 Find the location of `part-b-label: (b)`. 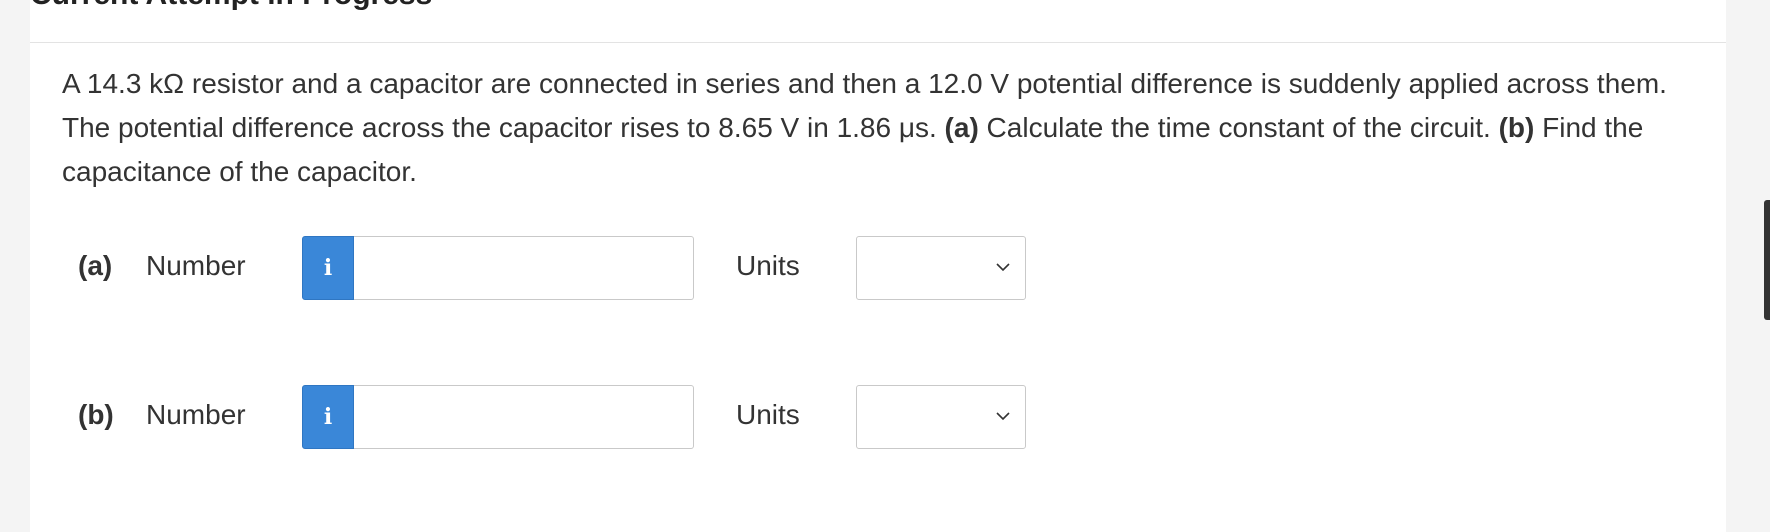

part-b-label: (b) is located at coordinates (96, 414).